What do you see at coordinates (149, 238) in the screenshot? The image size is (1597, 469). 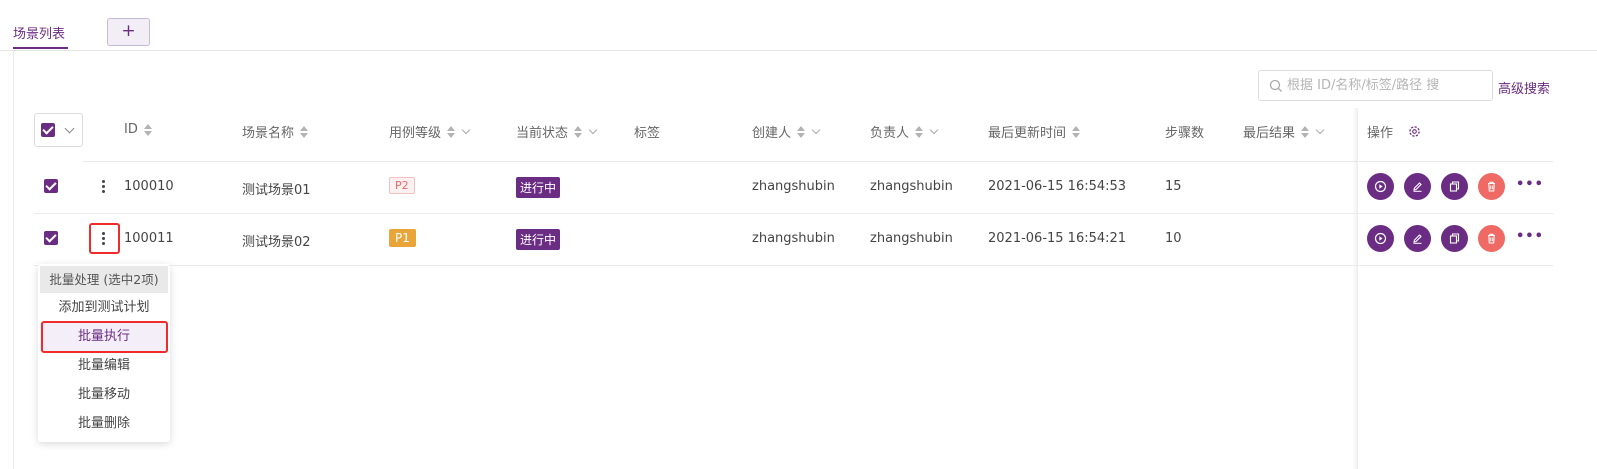 I see `cell-id: 100011` at bounding box center [149, 238].